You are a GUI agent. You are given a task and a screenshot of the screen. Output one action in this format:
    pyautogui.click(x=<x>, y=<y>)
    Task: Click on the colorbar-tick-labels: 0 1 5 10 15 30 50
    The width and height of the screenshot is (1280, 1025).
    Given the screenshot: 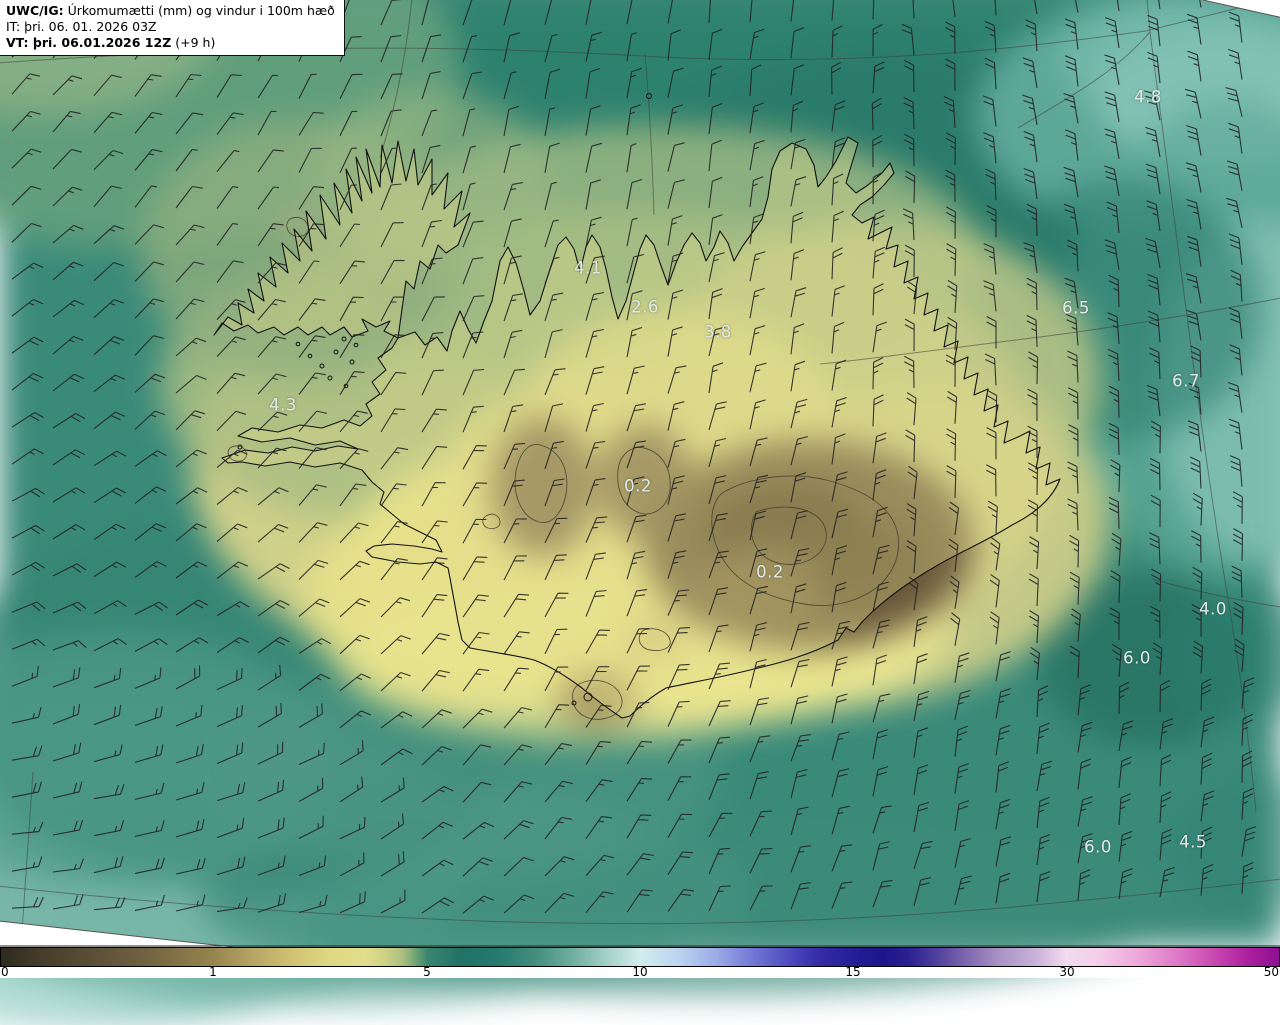 What is the action you would take?
    pyautogui.click(x=640, y=972)
    